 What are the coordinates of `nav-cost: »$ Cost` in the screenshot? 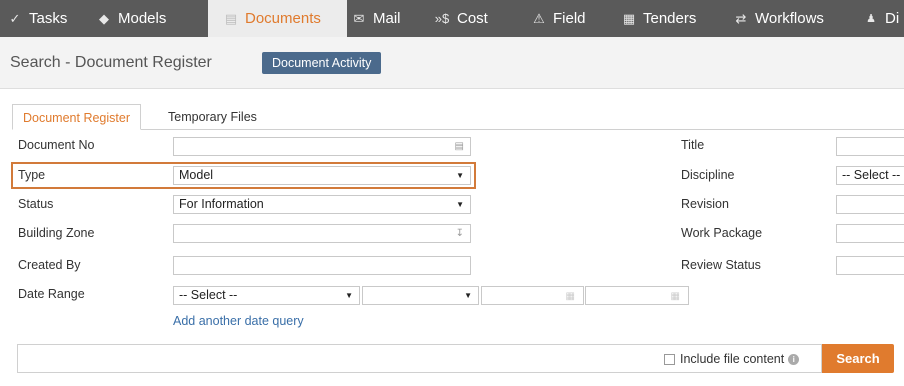 It's located at (460, 18).